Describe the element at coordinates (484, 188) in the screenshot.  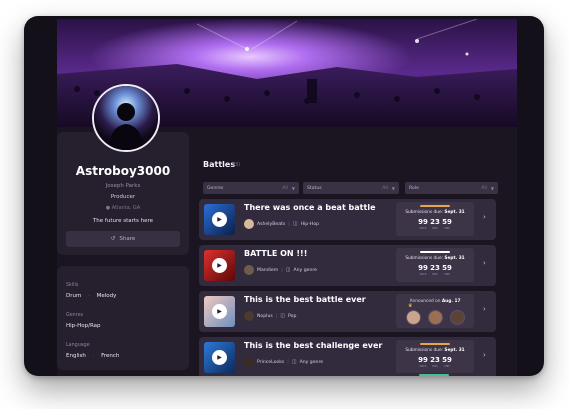
I see `filter-role-value: All` at that location.